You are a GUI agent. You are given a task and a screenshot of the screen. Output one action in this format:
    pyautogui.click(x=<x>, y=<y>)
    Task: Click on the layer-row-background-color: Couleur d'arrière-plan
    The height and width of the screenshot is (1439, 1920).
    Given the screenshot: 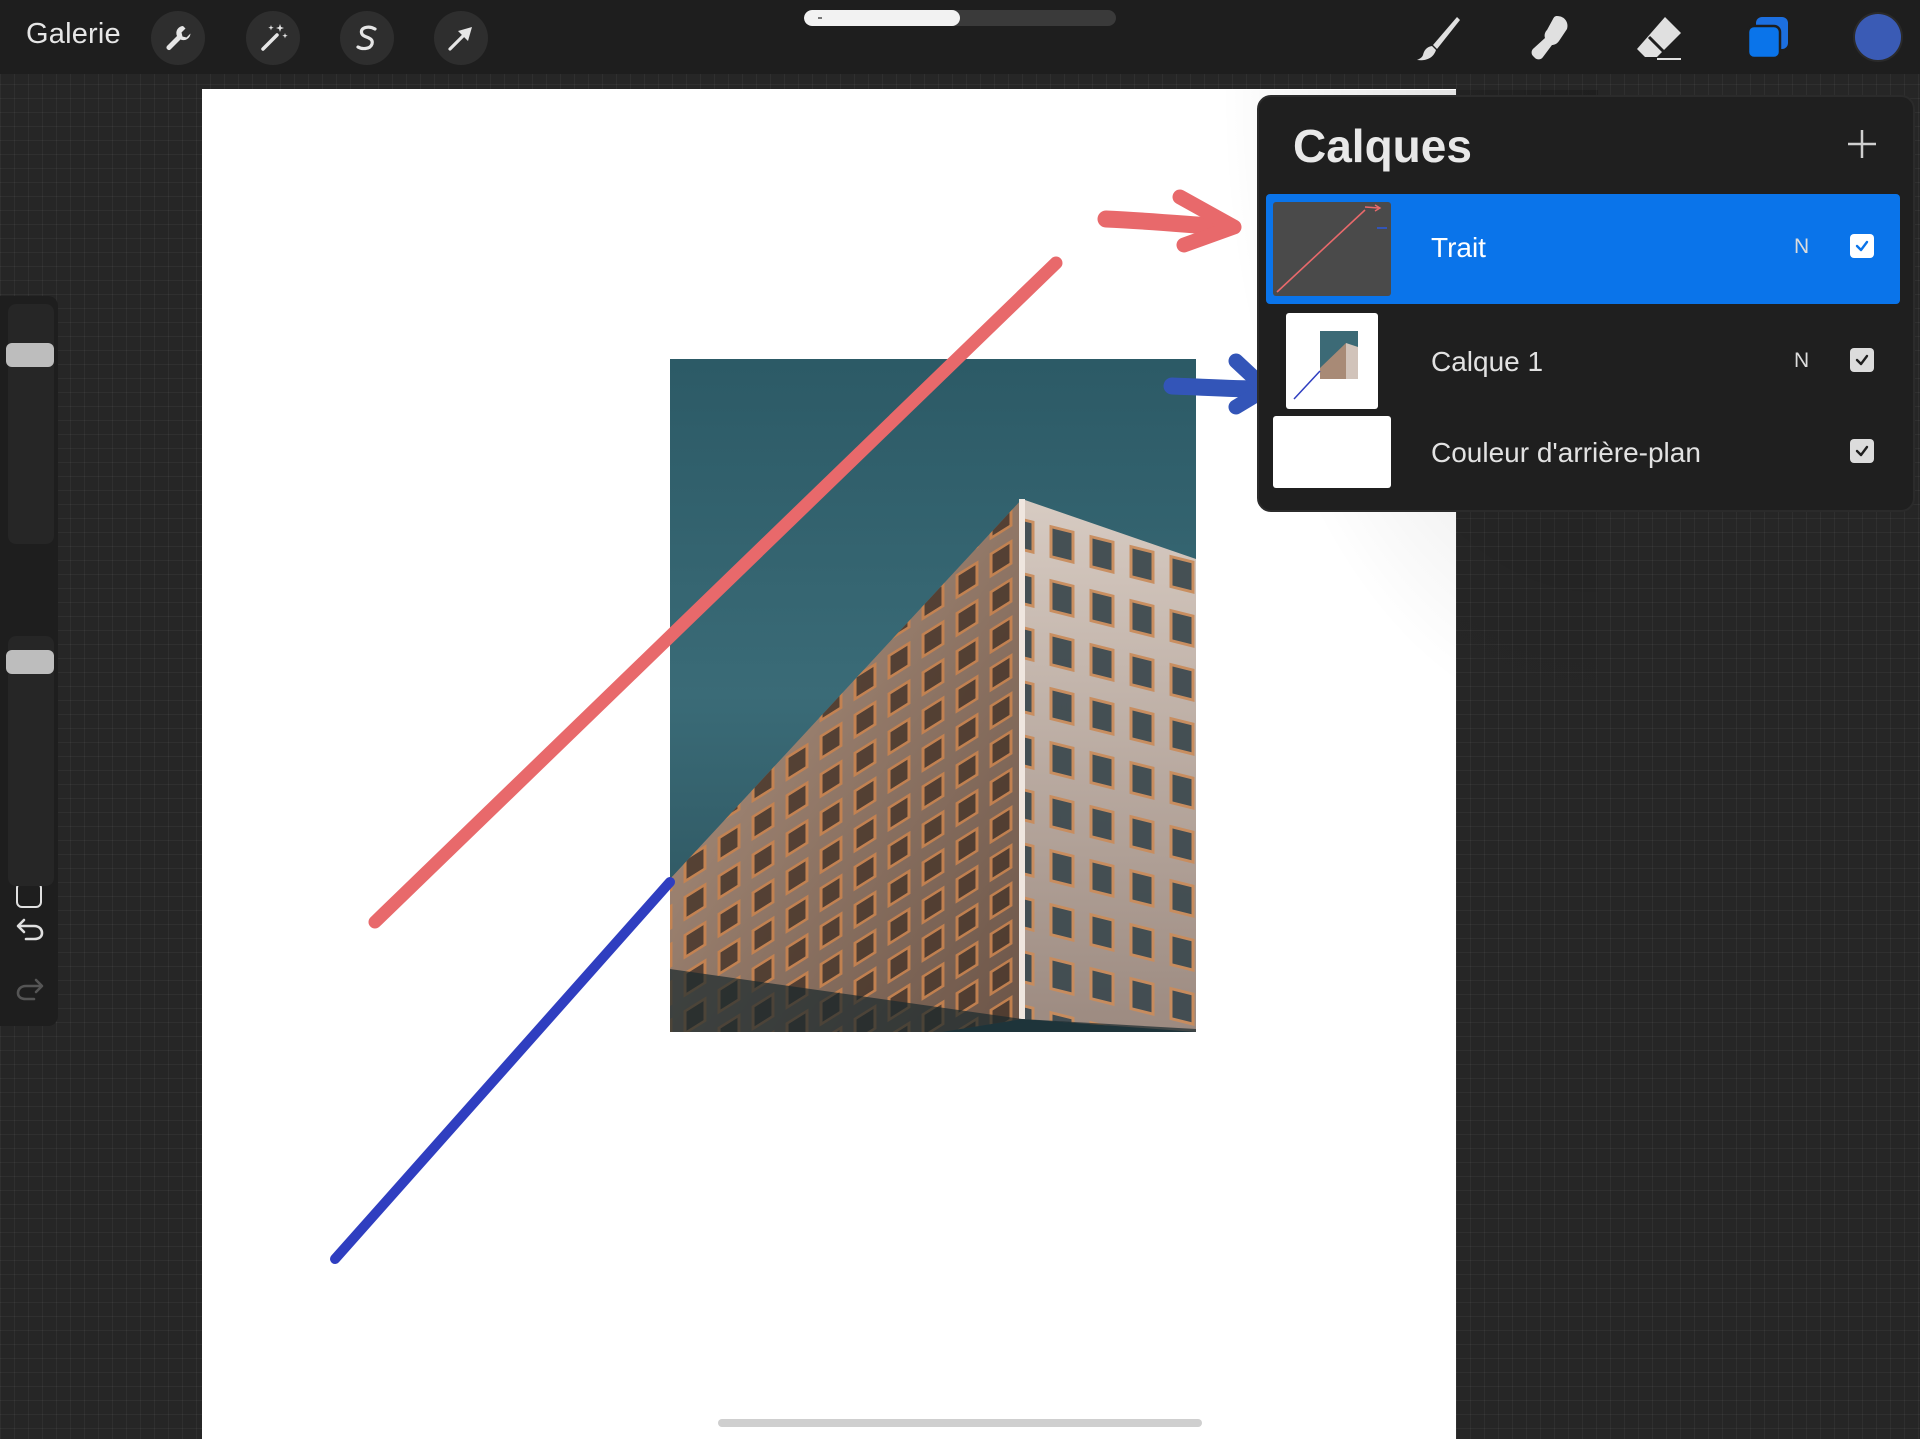 What is the action you would take?
    pyautogui.click(x=1583, y=459)
    